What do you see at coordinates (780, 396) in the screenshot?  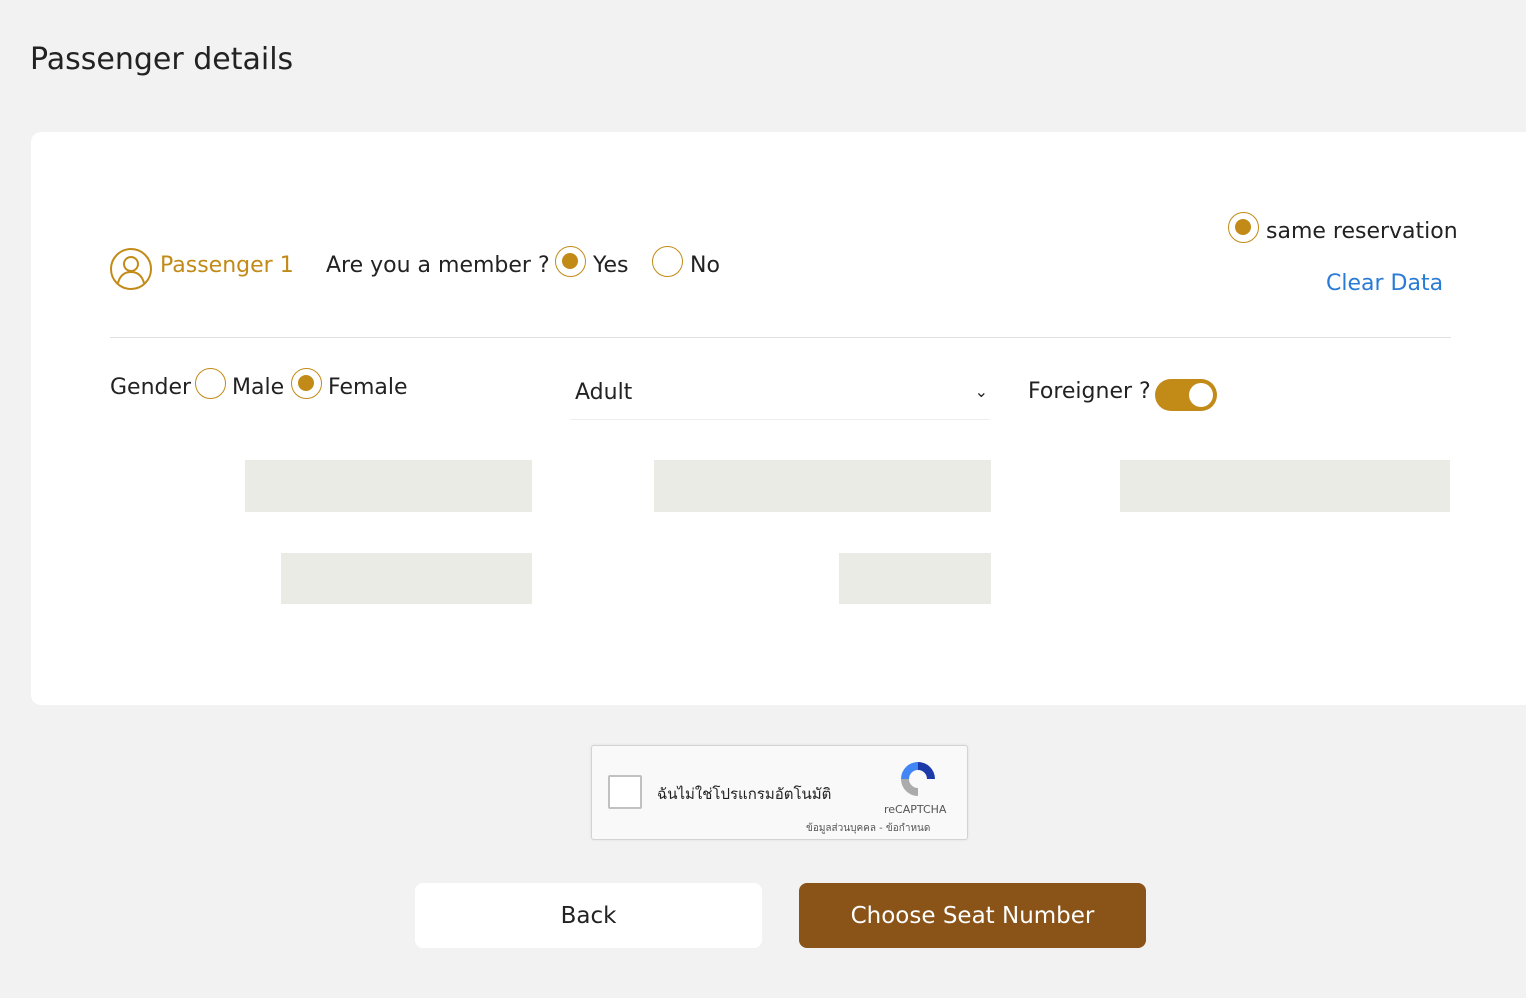 I see `age-type-select: Adult ⌄` at bounding box center [780, 396].